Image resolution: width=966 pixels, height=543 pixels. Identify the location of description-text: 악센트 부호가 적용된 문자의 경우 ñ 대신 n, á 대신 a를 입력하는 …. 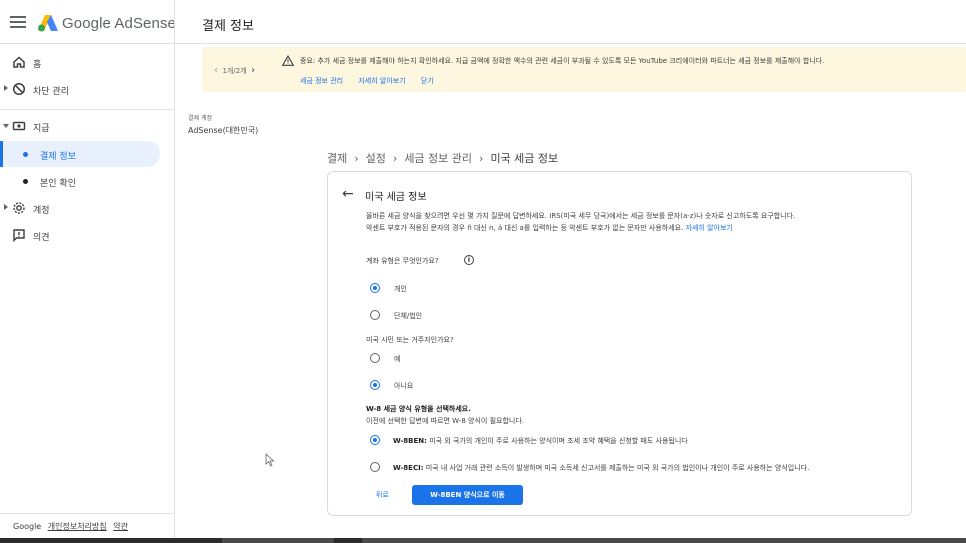
(525, 228).